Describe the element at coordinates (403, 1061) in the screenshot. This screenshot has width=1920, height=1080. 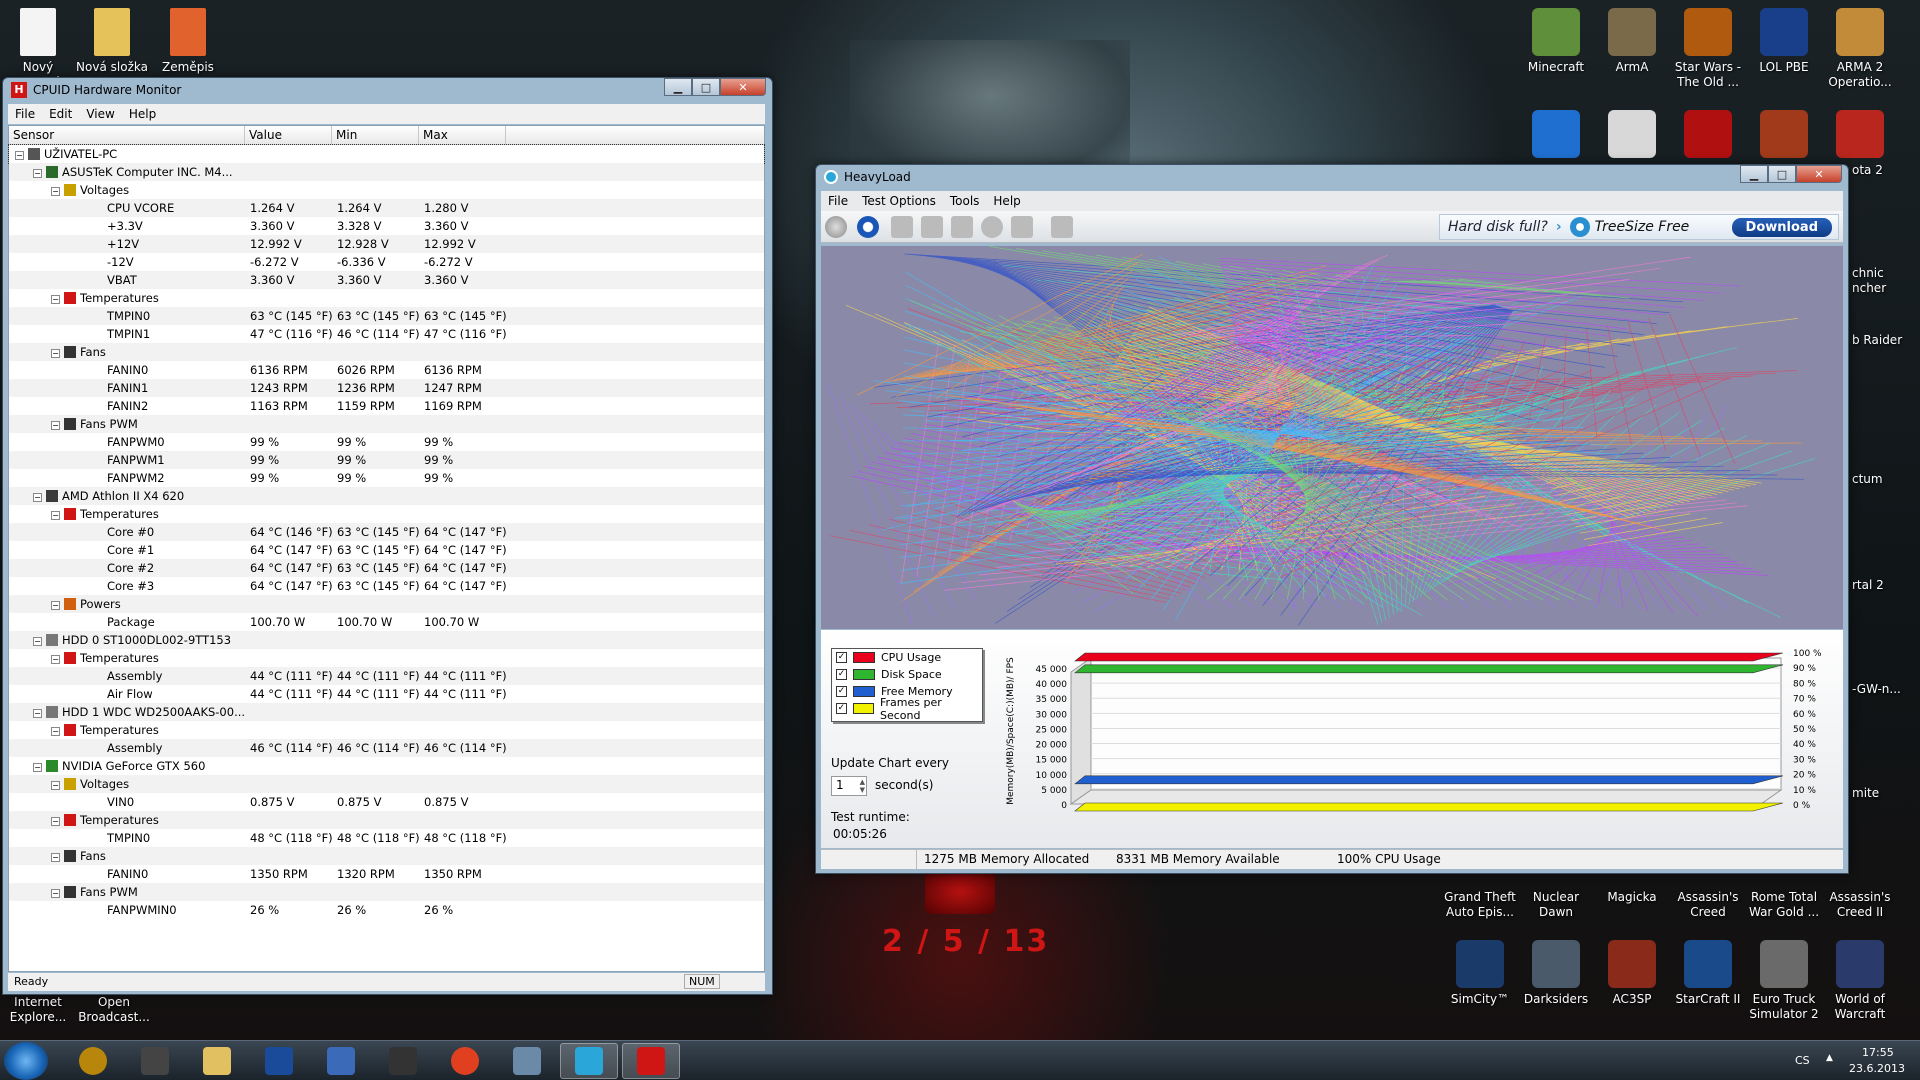
I see `taskbar-obs-icon` at that location.